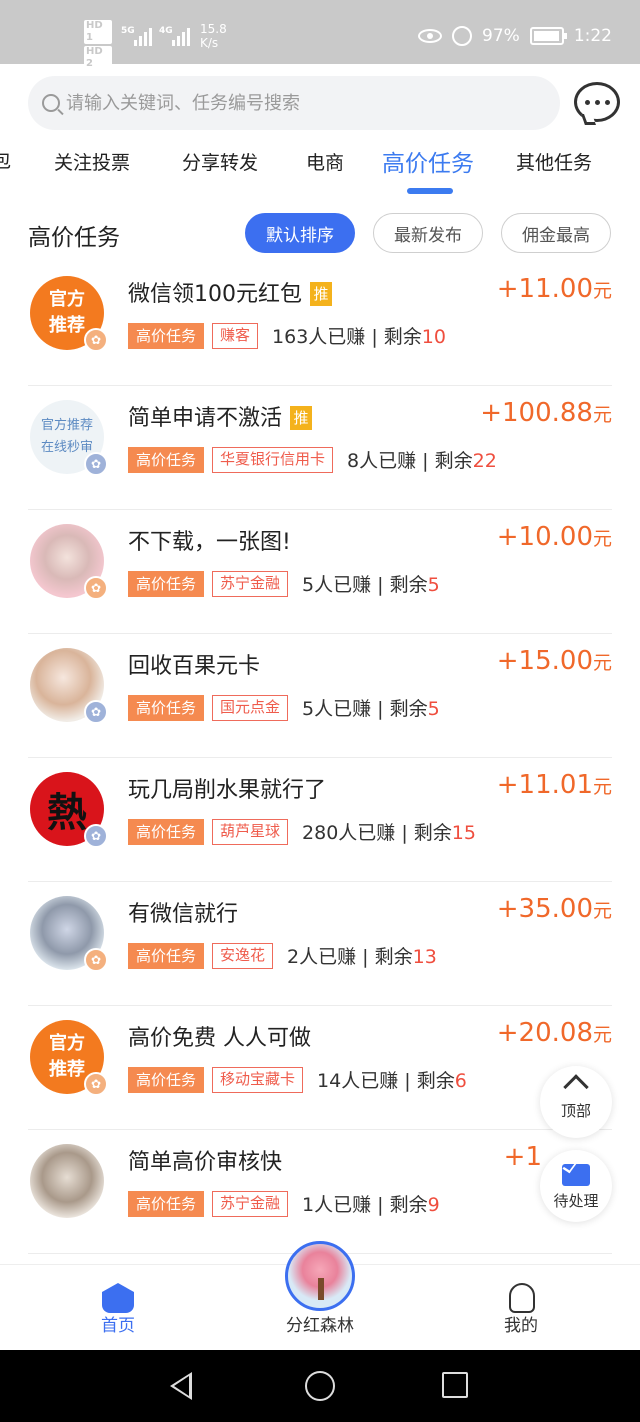 This screenshot has height=1422, width=640. What do you see at coordinates (554, 161) in the screenshot?
I see `tab-other: 其他任务` at bounding box center [554, 161].